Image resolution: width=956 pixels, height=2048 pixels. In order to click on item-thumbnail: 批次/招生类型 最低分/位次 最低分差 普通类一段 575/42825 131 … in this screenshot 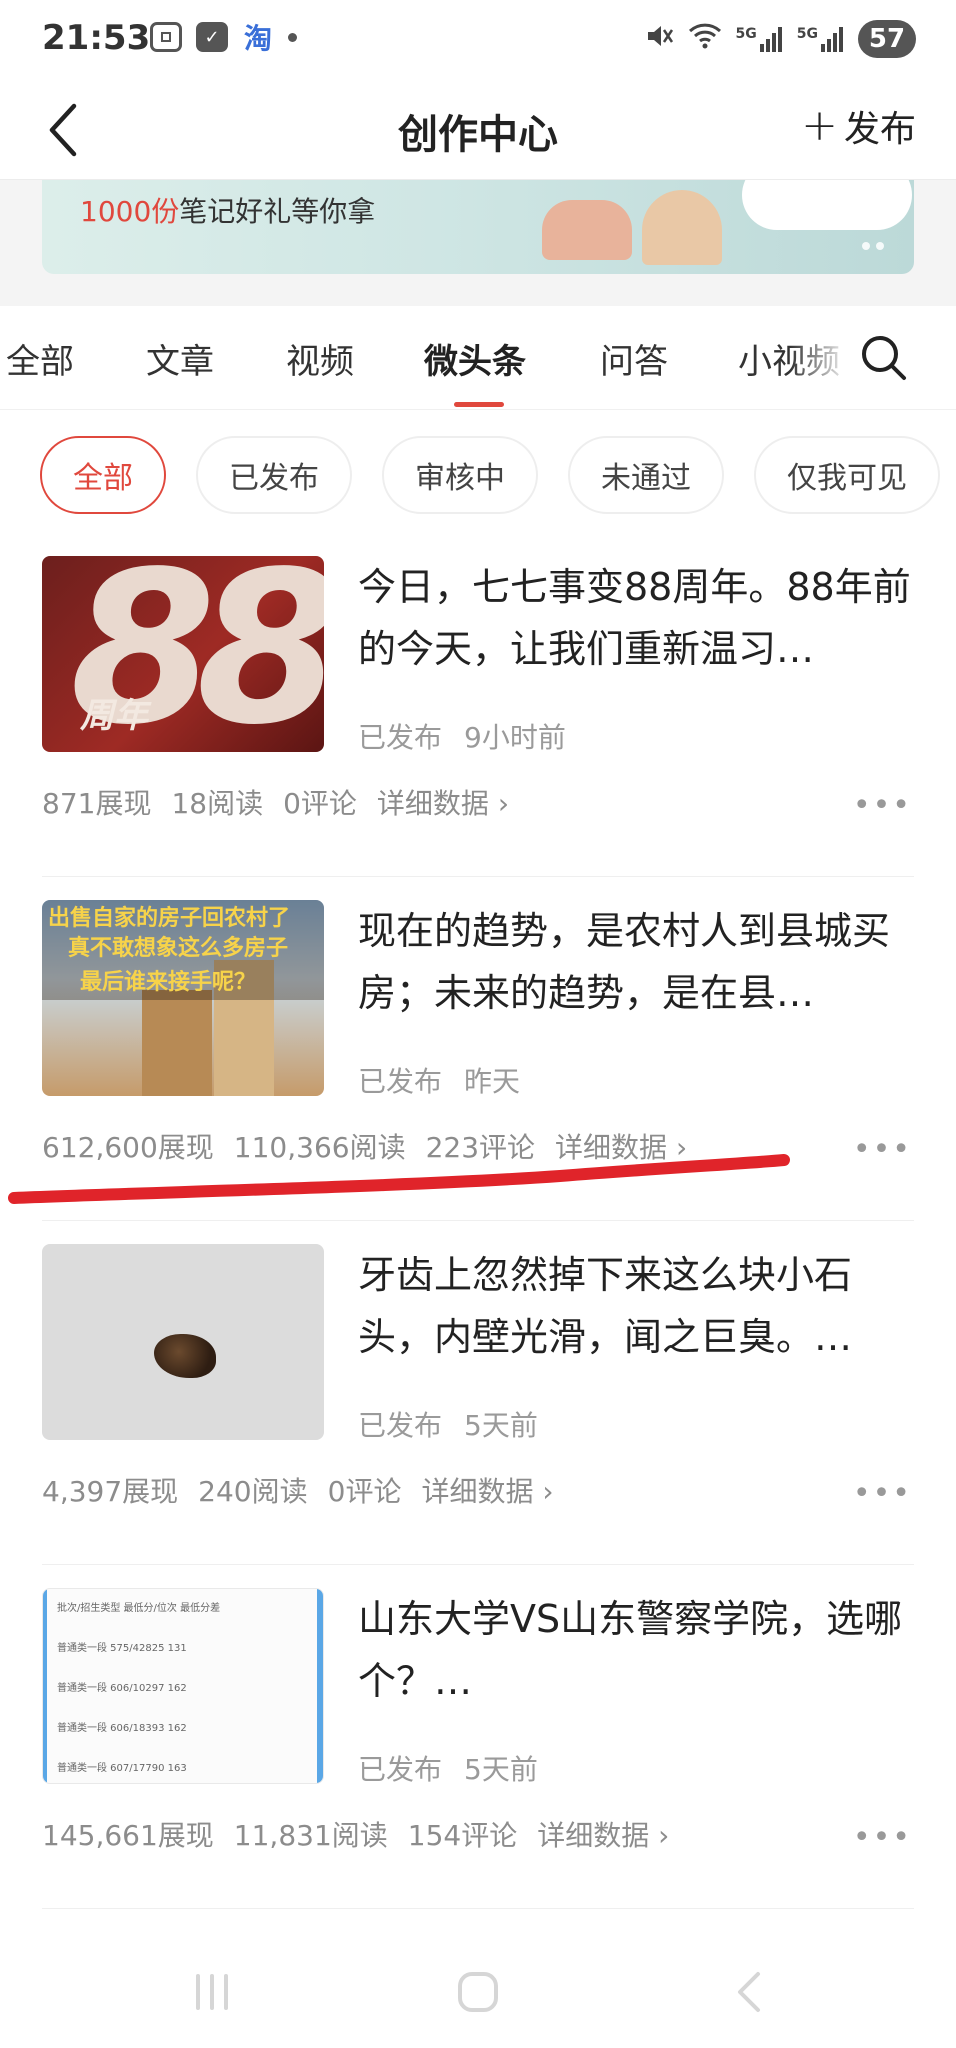, I will do `click(183, 1686)`.